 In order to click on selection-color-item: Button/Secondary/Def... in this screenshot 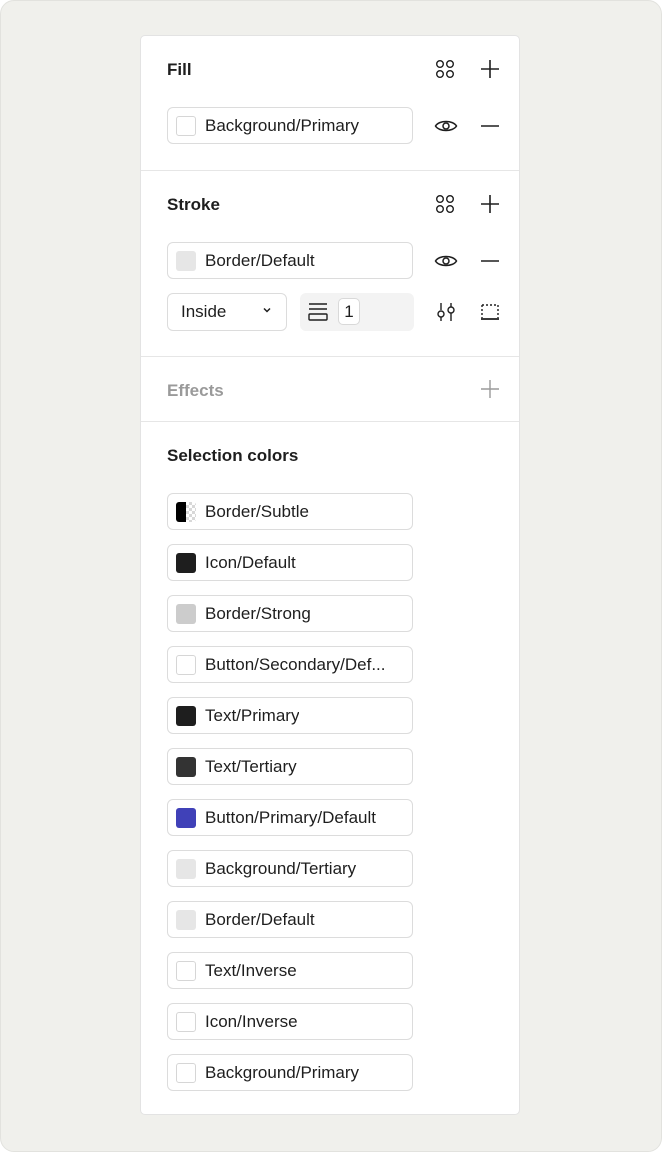, I will do `click(290, 664)`.